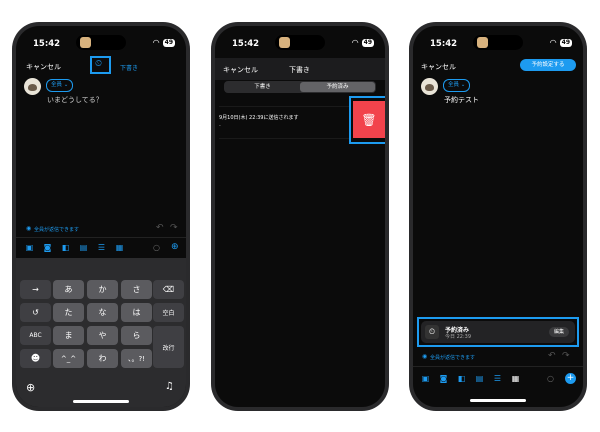  I want to click on schedule-button-label: 予約設定する, so click(548, 65).